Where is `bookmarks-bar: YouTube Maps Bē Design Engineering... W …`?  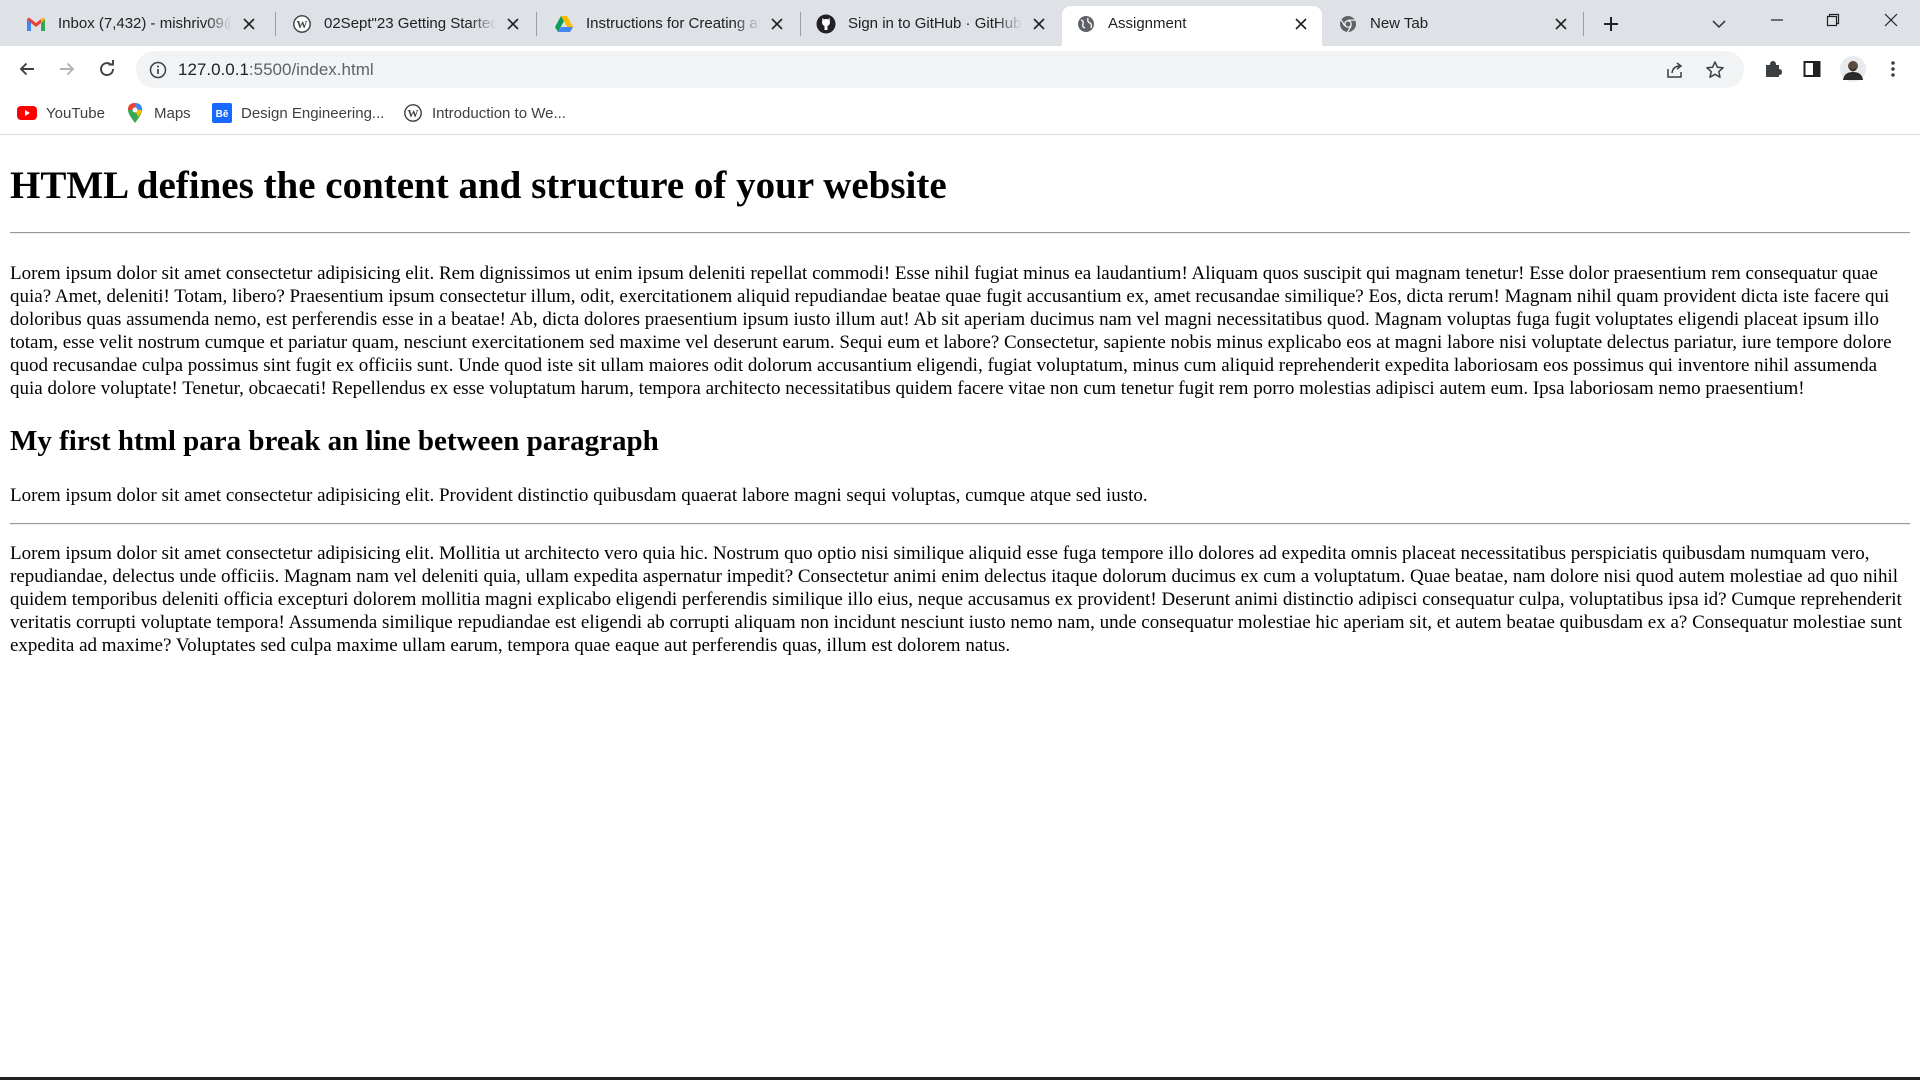
bookmarks-bar: YouTube Maps Bē Design Engineering... W … is located at coordinates (960, 113).